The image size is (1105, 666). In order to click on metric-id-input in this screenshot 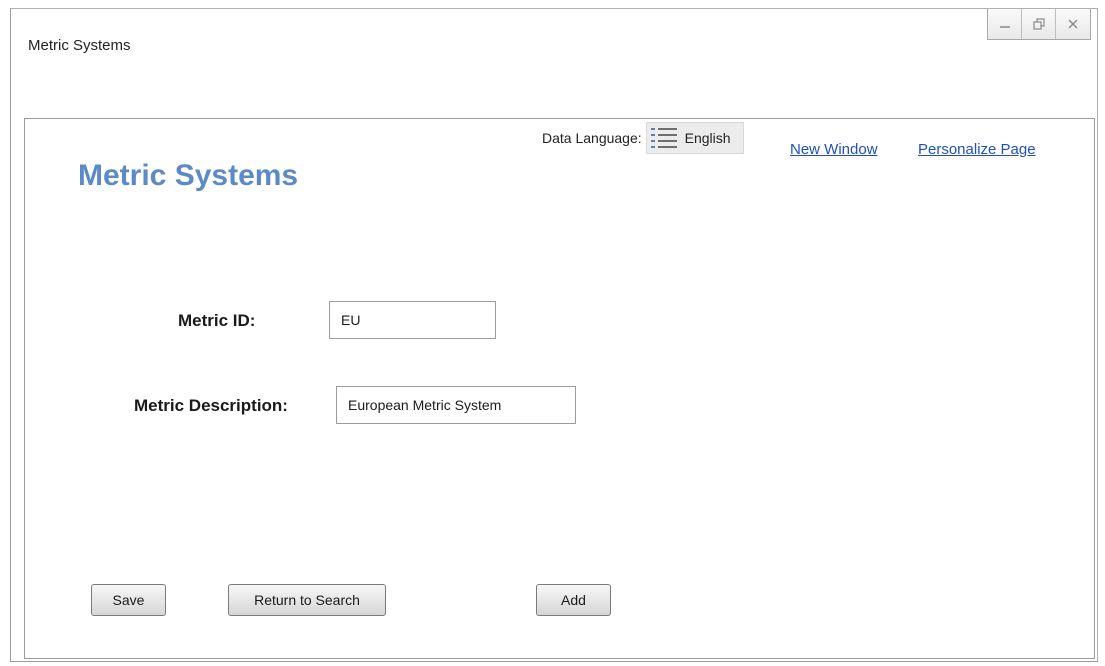, I will do `click(412, 320)`.